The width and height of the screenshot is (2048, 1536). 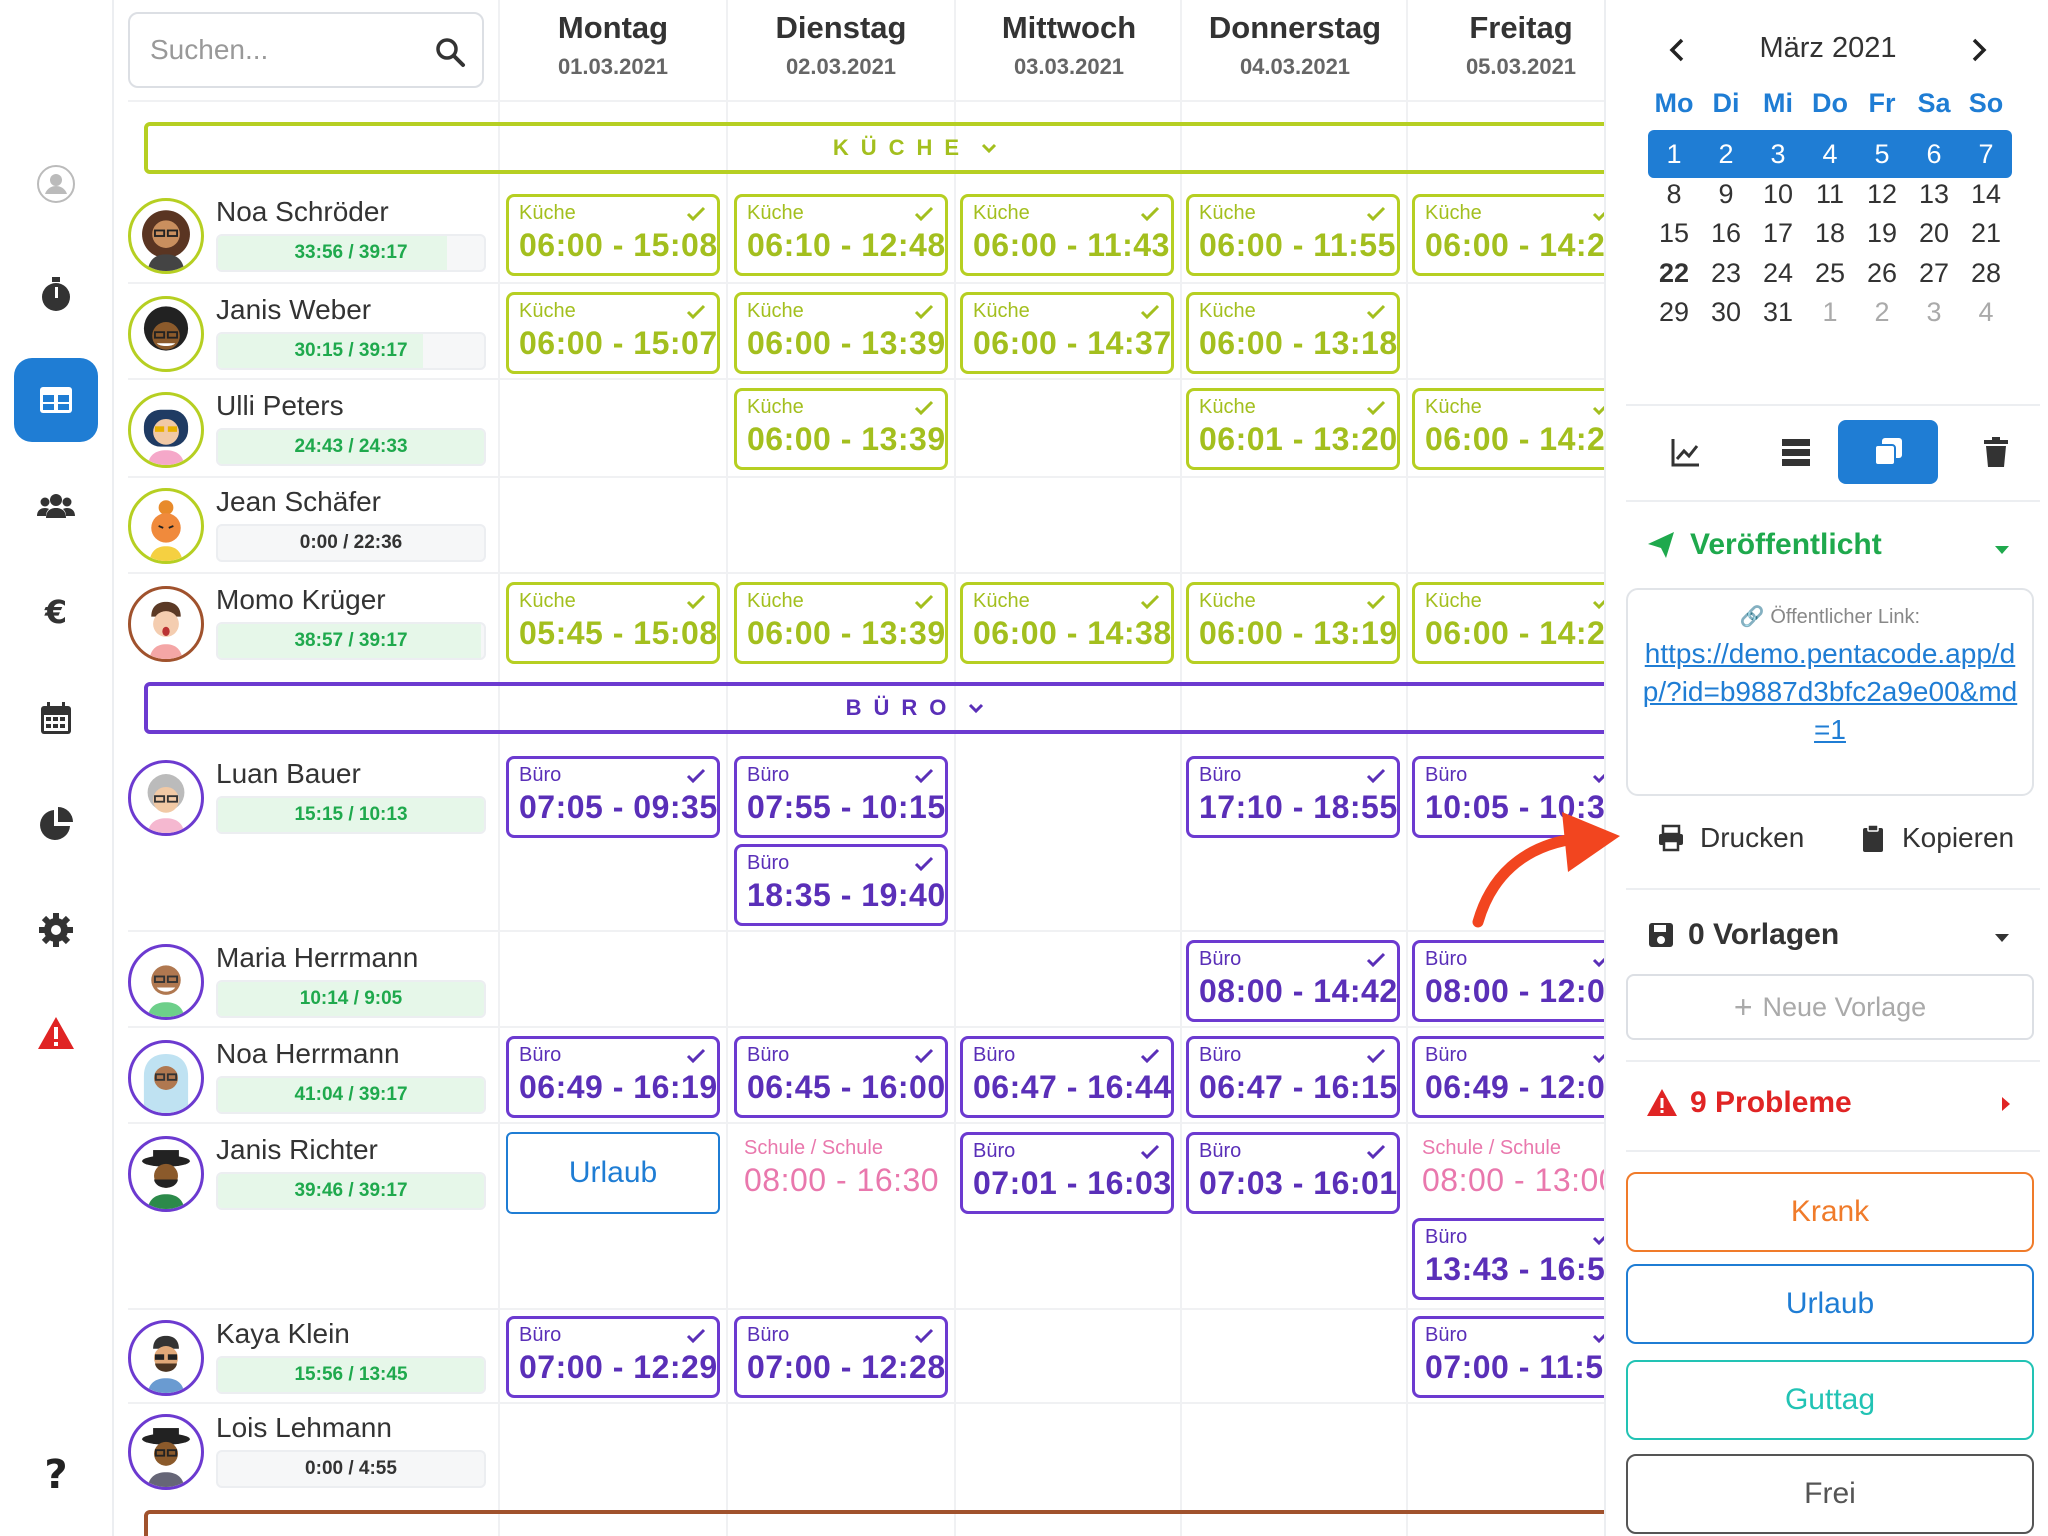 What do you see at coordinates (1778, 312) in the screenshot?
I see `calendar-day: 31` at bounding box center [1778, 312].